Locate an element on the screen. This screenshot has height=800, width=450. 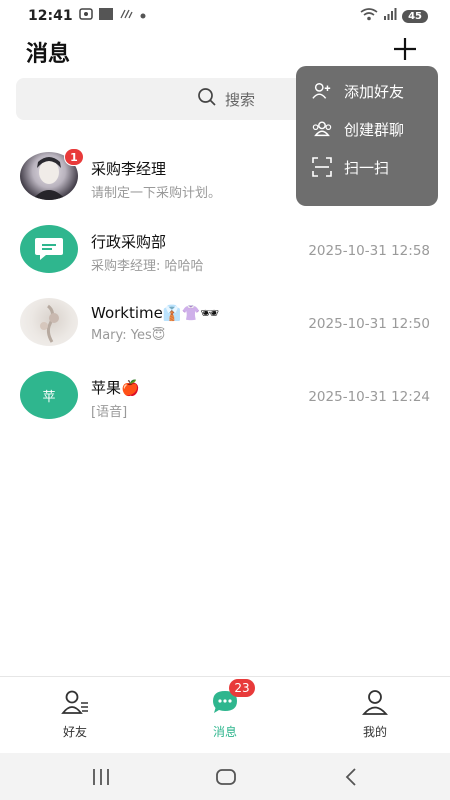
tab-profile: 我的 is located at coordinates (375, 713).